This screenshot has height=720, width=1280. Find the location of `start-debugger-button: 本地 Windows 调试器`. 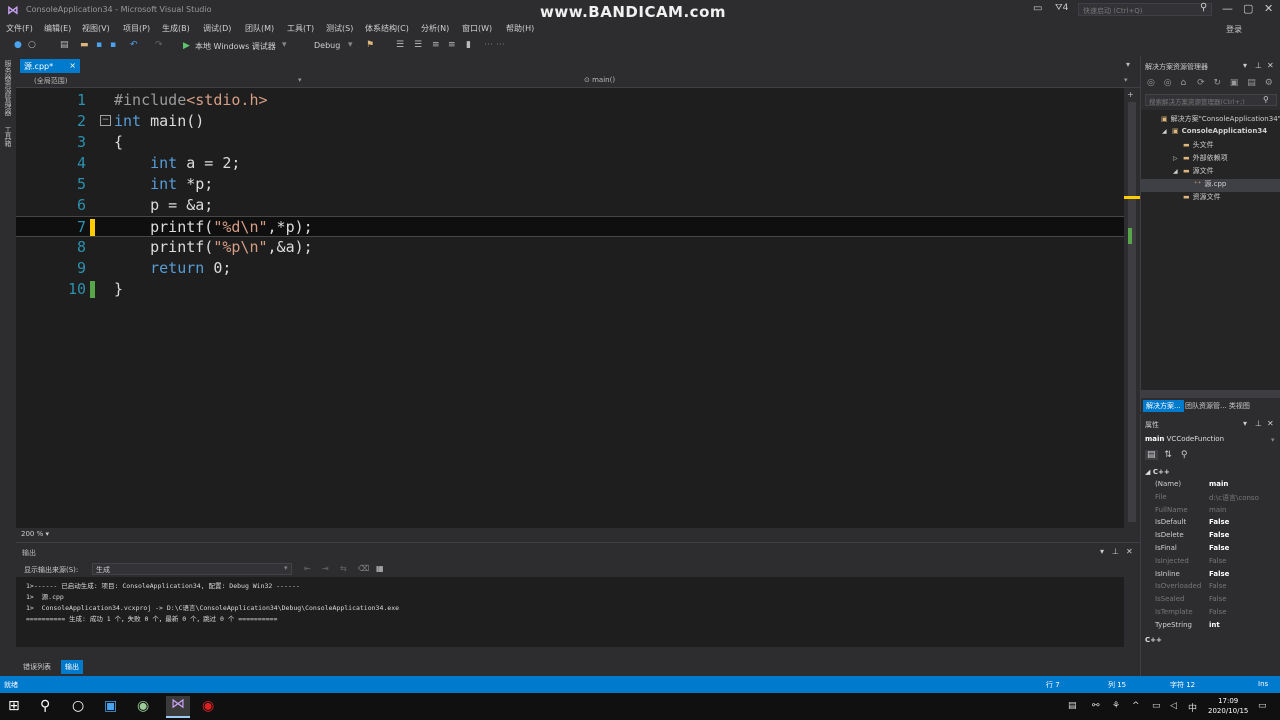

start-debugger-button: 本地 Windows 调试器 is located at coordinates (235, 46).